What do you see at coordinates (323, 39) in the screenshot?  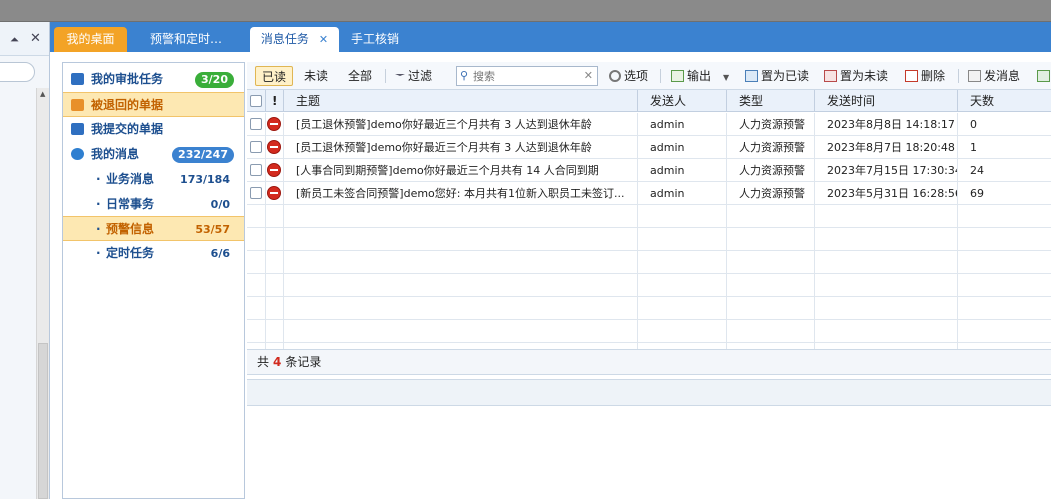 I see `tab-close-icon: ✕` at bounding box center [323, 39].